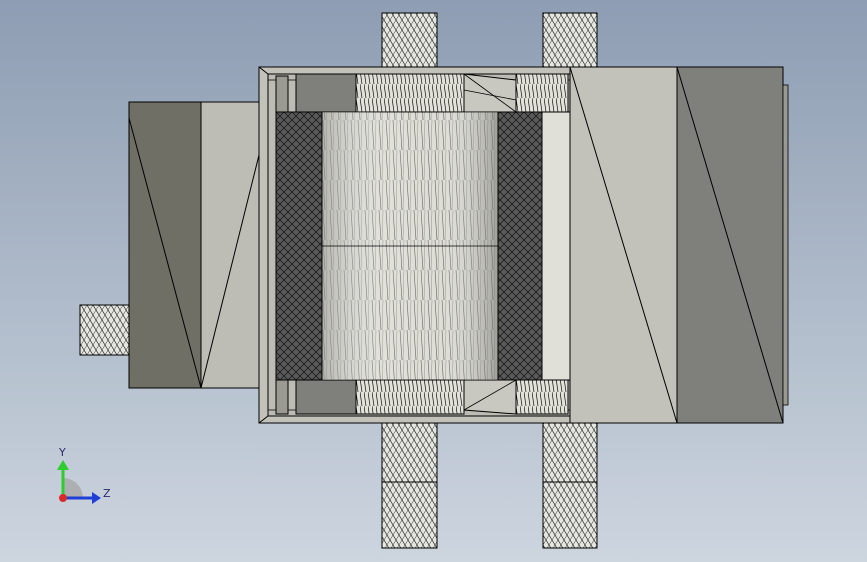 This screenshot has width=867, height=562. What do you see at coordinates (409, 484) in the screenshot?
I see `lower-left-shaft` at bounding box center [409, 484].